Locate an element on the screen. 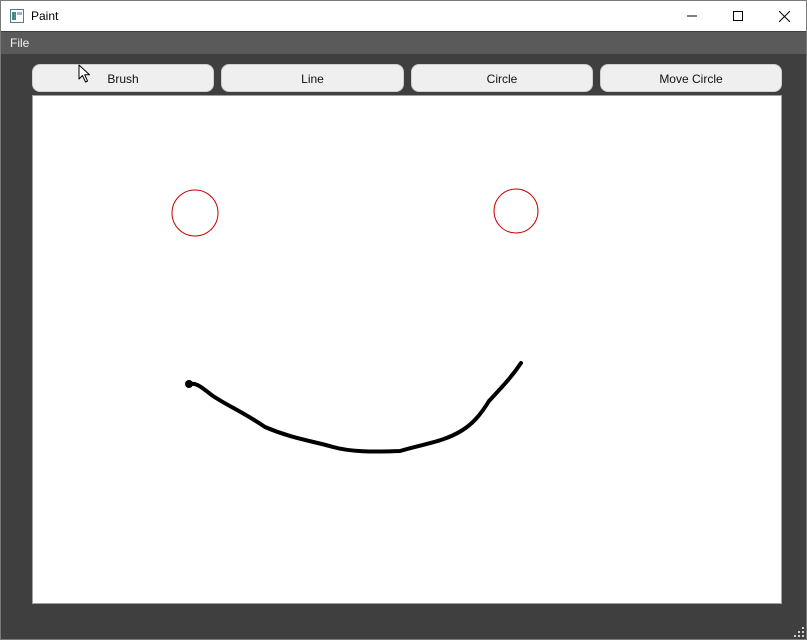 The image size is (807, 640). close-button is located at coordinates (784, 16).